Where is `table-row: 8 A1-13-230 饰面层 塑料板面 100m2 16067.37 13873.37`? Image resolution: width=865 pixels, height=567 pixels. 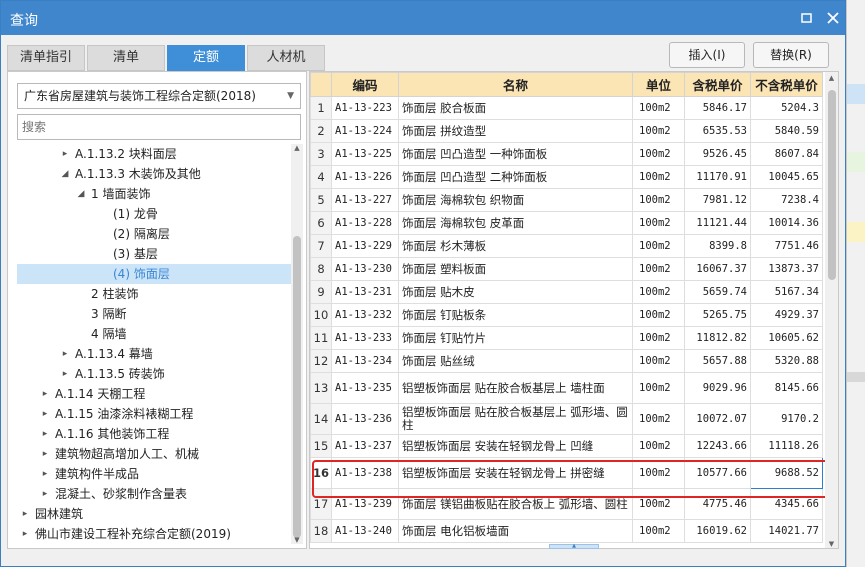
table-row: 8 A1-13-230 饰面层 塑料板面 100m2 16067.37 13873.37 is located at coordinates (566, 269).